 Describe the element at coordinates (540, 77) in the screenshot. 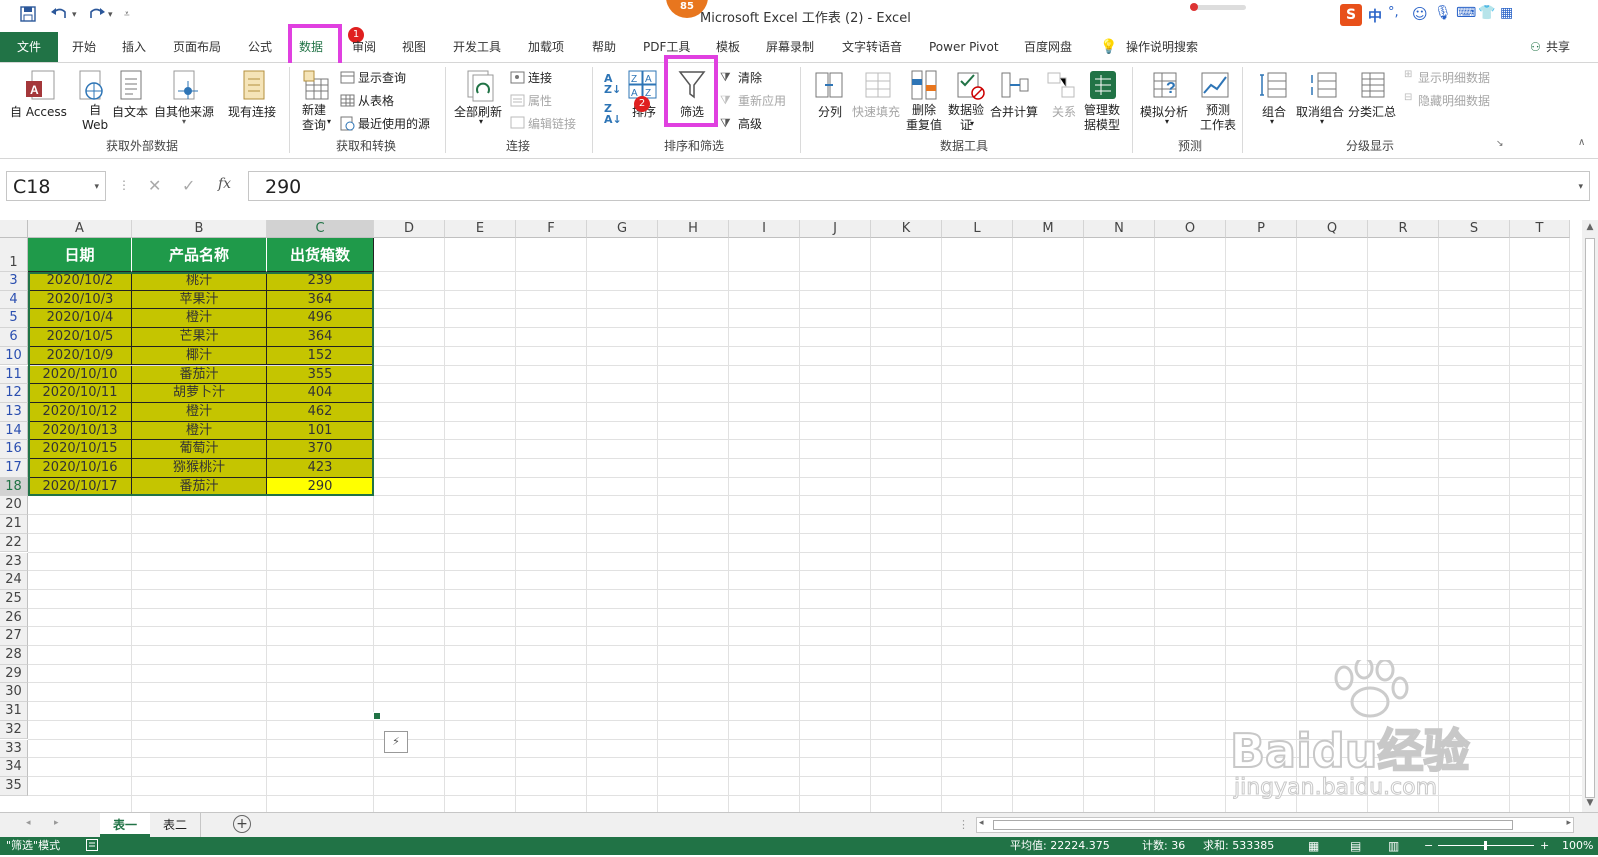

I see `connections-button: 连接` at that location.